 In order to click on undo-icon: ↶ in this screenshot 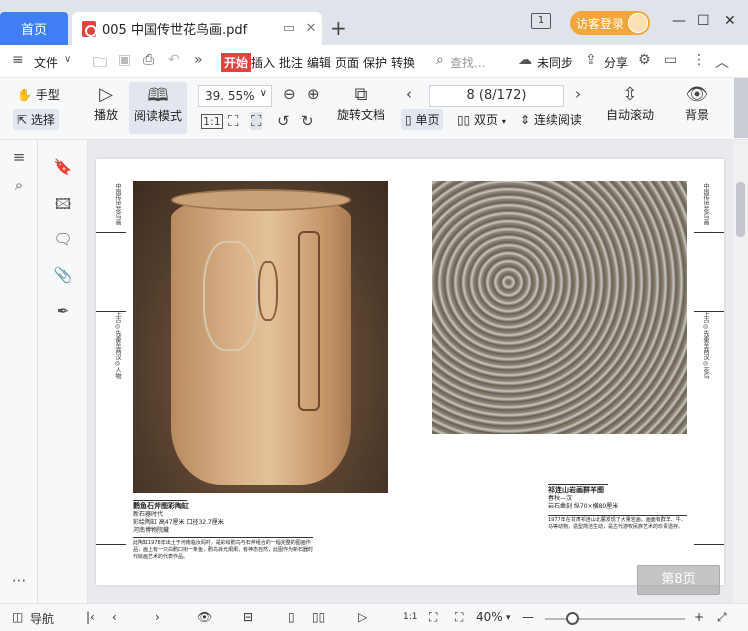, I will do `click(174, 60)`.